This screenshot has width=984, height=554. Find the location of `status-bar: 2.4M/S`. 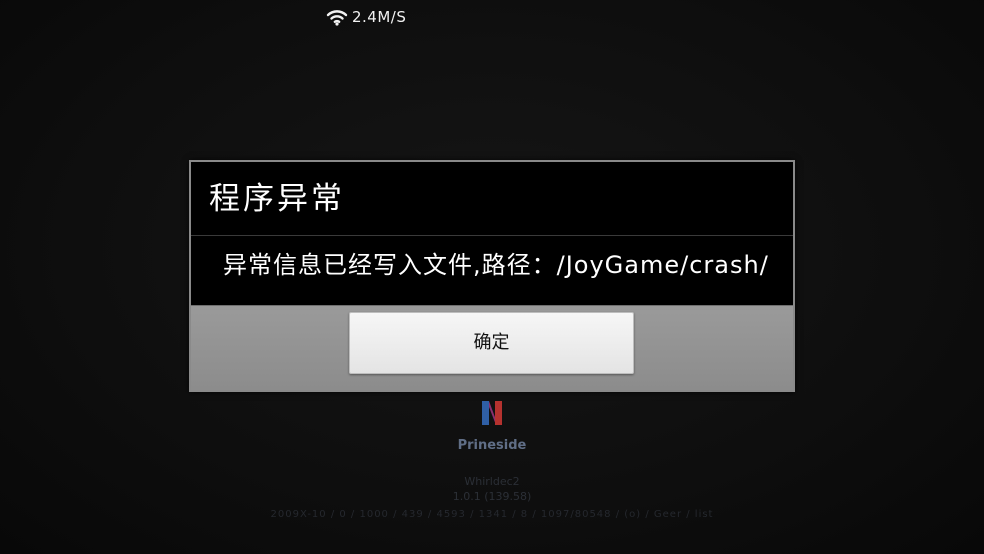

status-bar: 2.4M/S is located at coordinates (366, 17).